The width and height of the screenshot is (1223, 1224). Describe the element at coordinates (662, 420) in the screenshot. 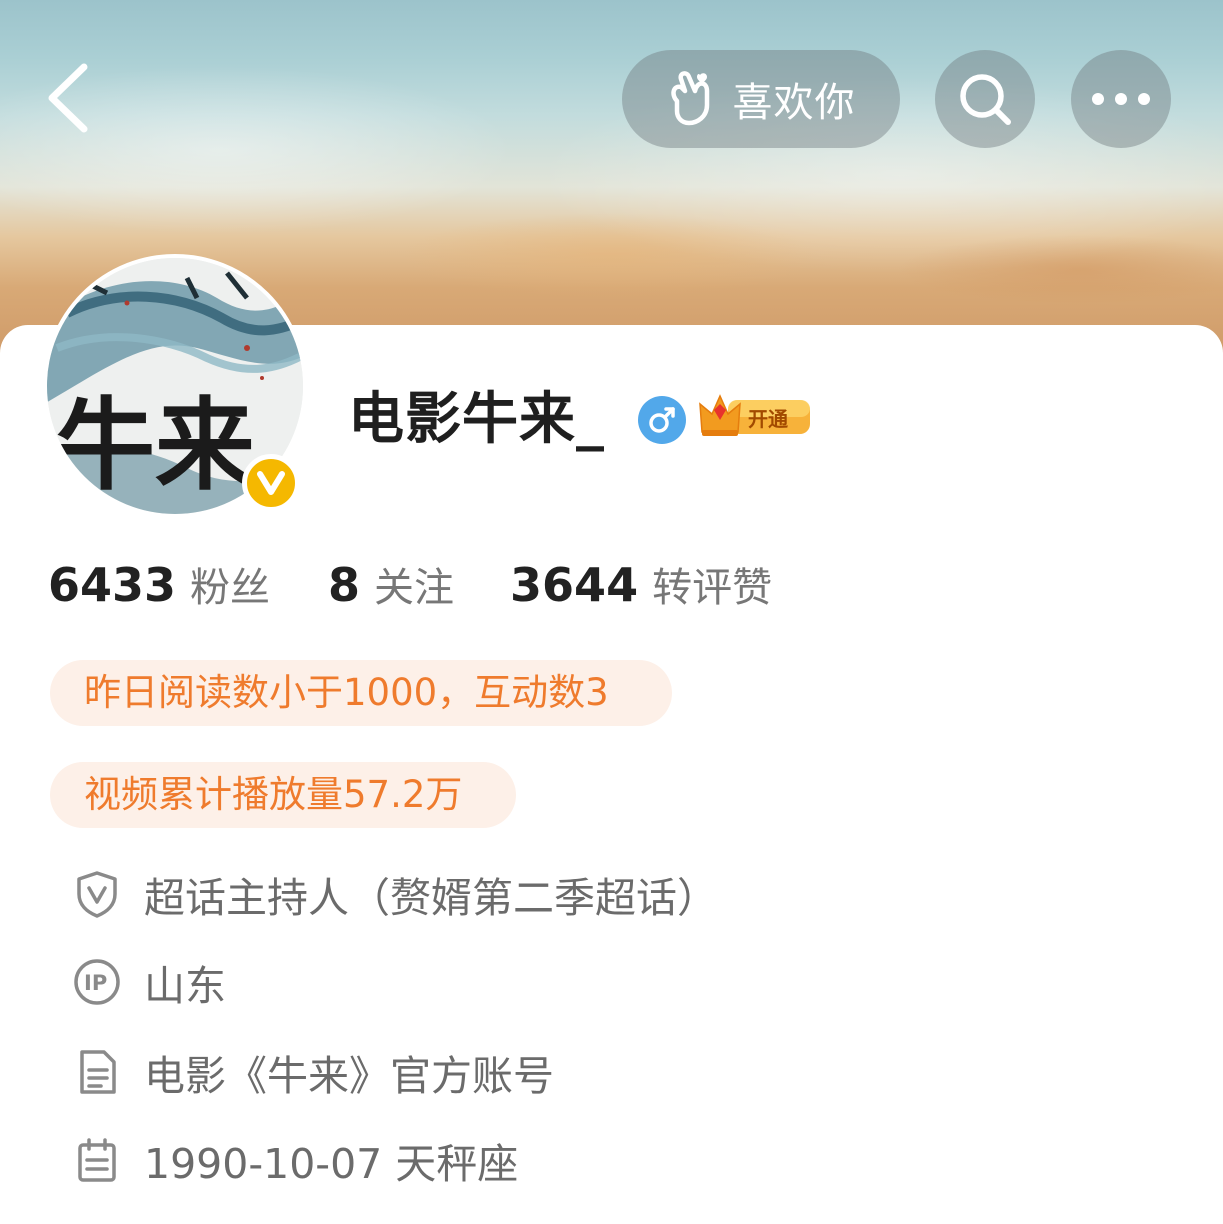

I see `male-gender-icon` at that location.